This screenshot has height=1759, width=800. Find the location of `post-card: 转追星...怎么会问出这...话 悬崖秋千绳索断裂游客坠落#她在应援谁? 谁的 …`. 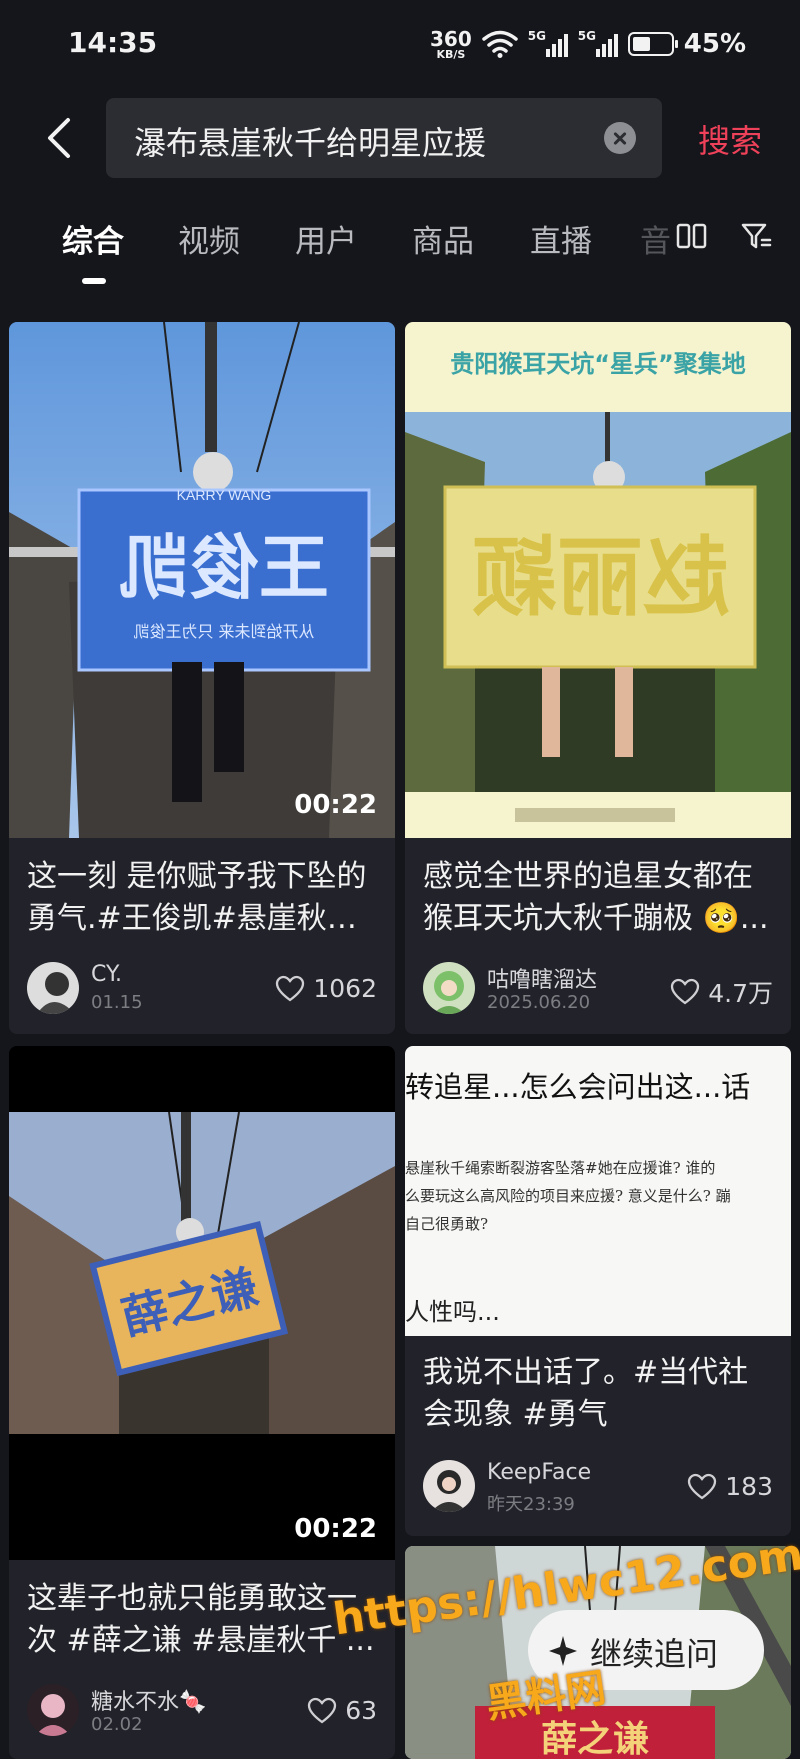

post-card: 转追星...怎么会问出这...话 悬崖秋千绳索断裂游客坠落#她在应援谁? 谁的 … is located at coordinates (598, 1291).